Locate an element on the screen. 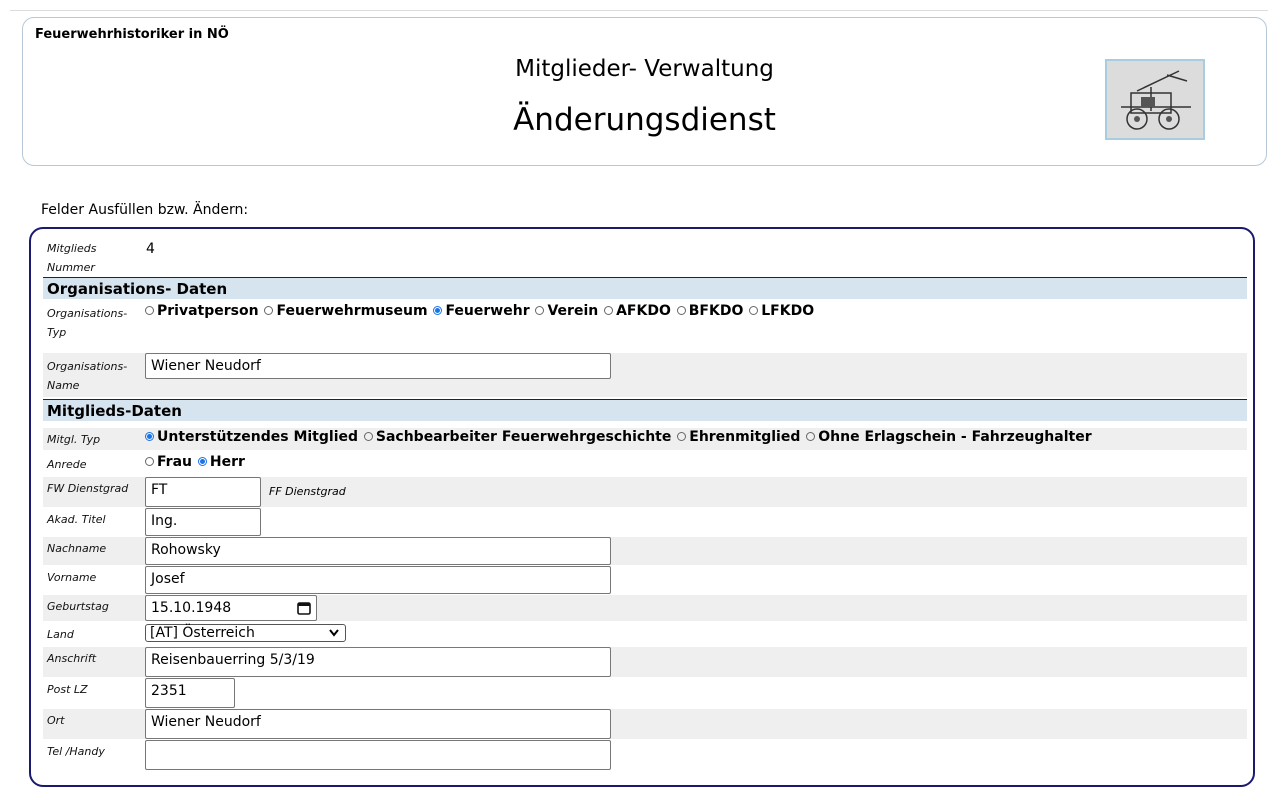 This screenshot has height=787, width=1278. member-number-label: Mitglieds Nummer is located at coordinates (72, 258).